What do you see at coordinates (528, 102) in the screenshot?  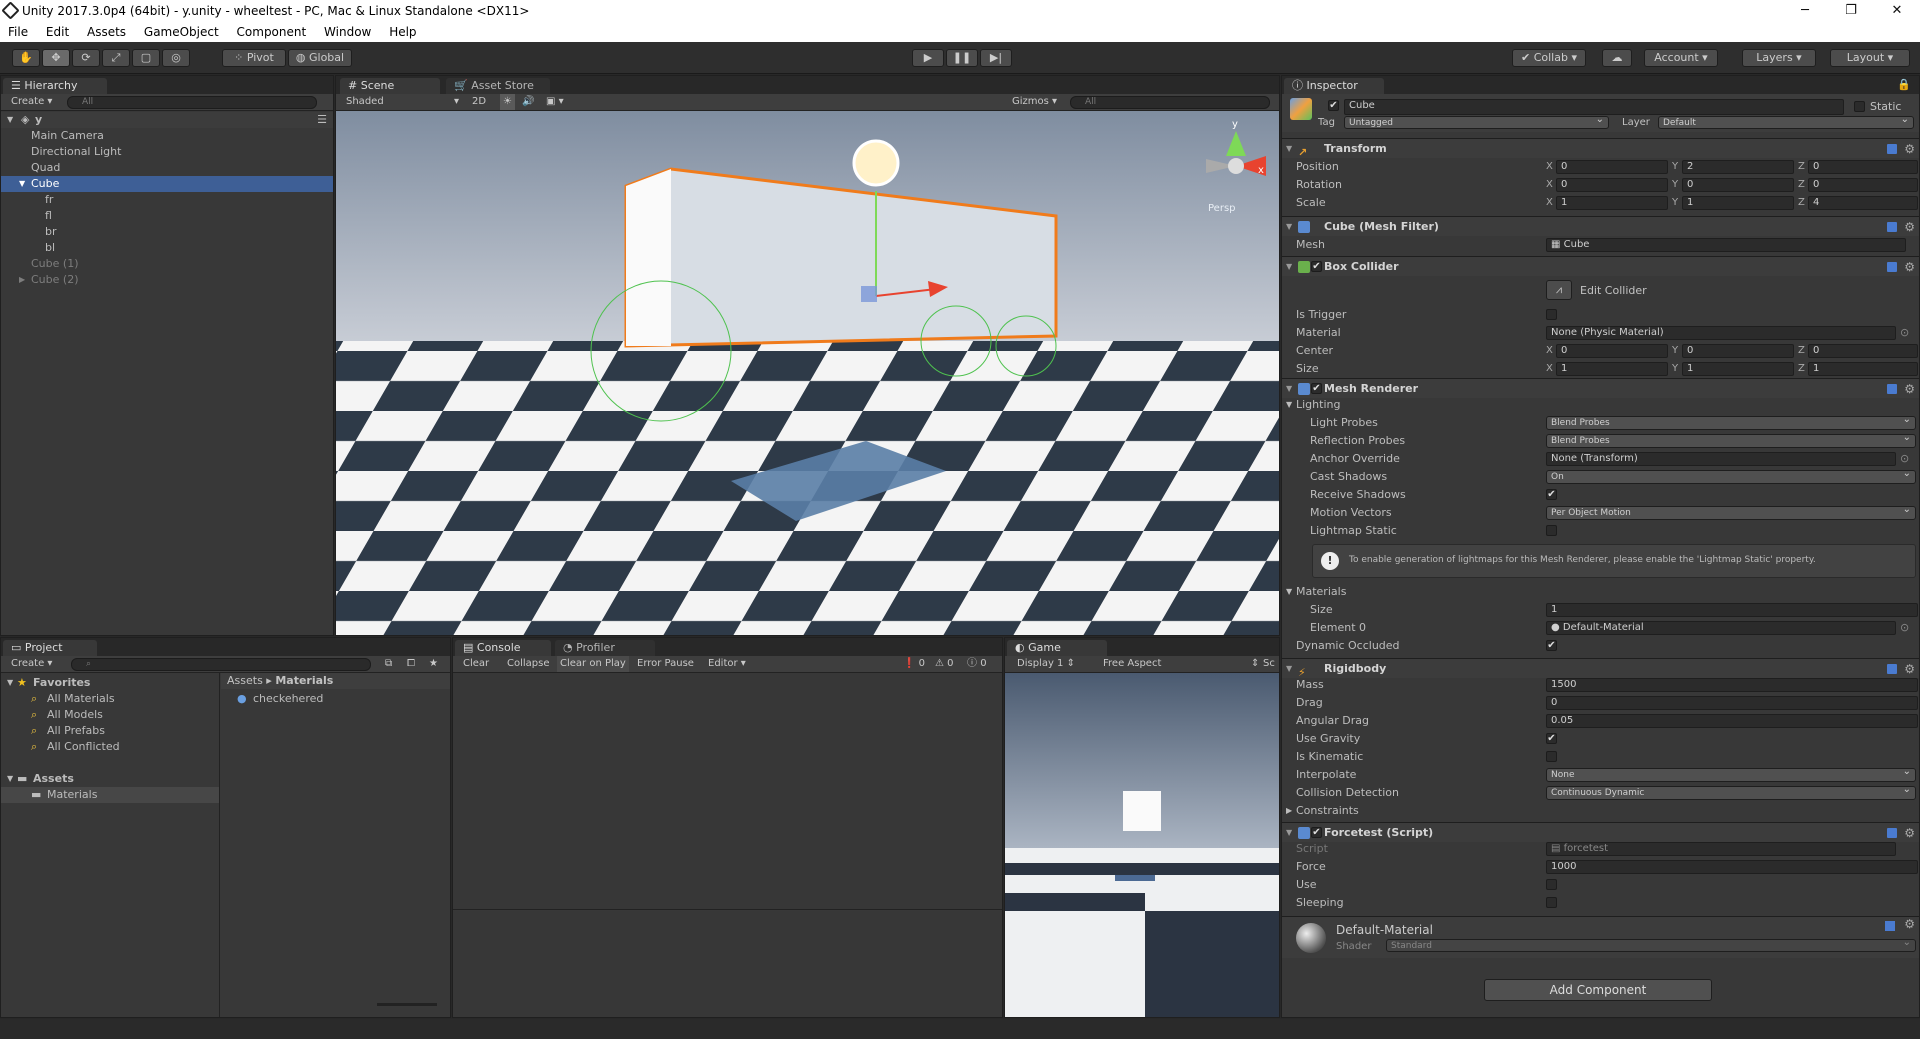 I see `audio-toggle-icon: 🔊` at bounding box center [528, 102].